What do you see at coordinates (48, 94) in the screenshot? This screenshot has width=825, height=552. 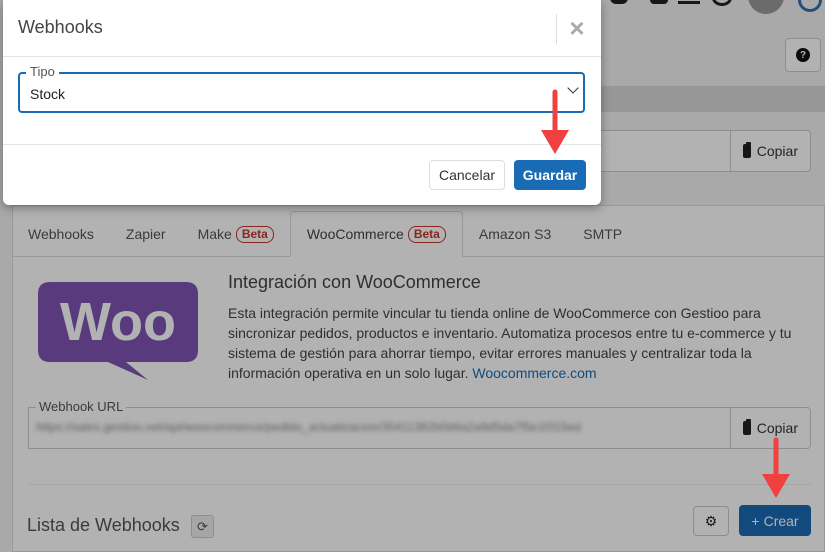 I see `type-selected-value: Stock` at bounding box center [48, 94].